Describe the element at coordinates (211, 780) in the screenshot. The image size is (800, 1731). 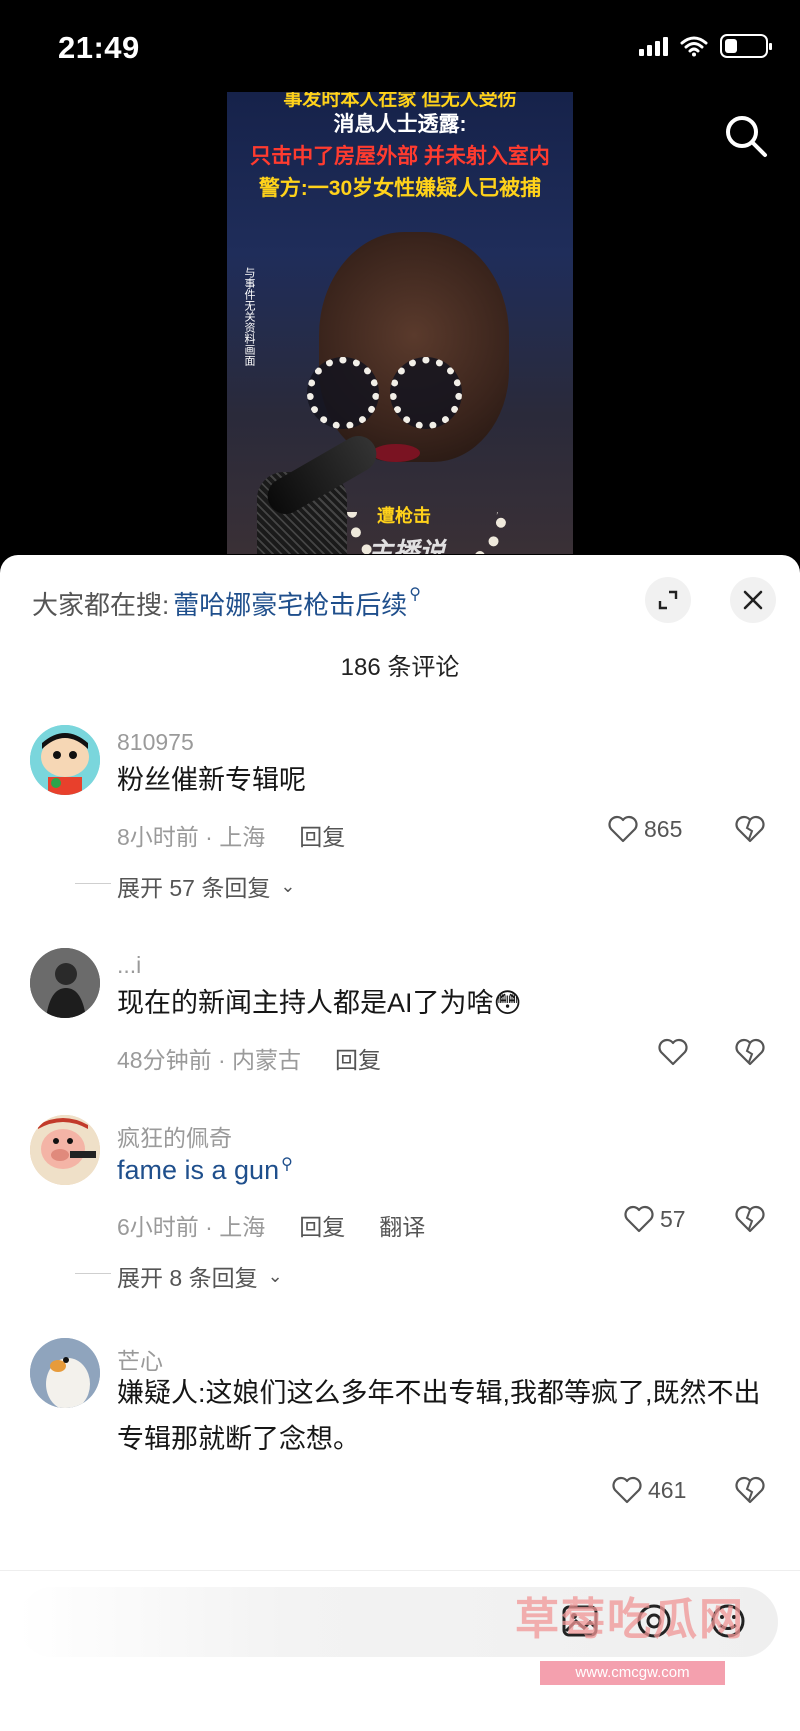
I see `comment-text: 粉丝催新专辑呢` at that location.